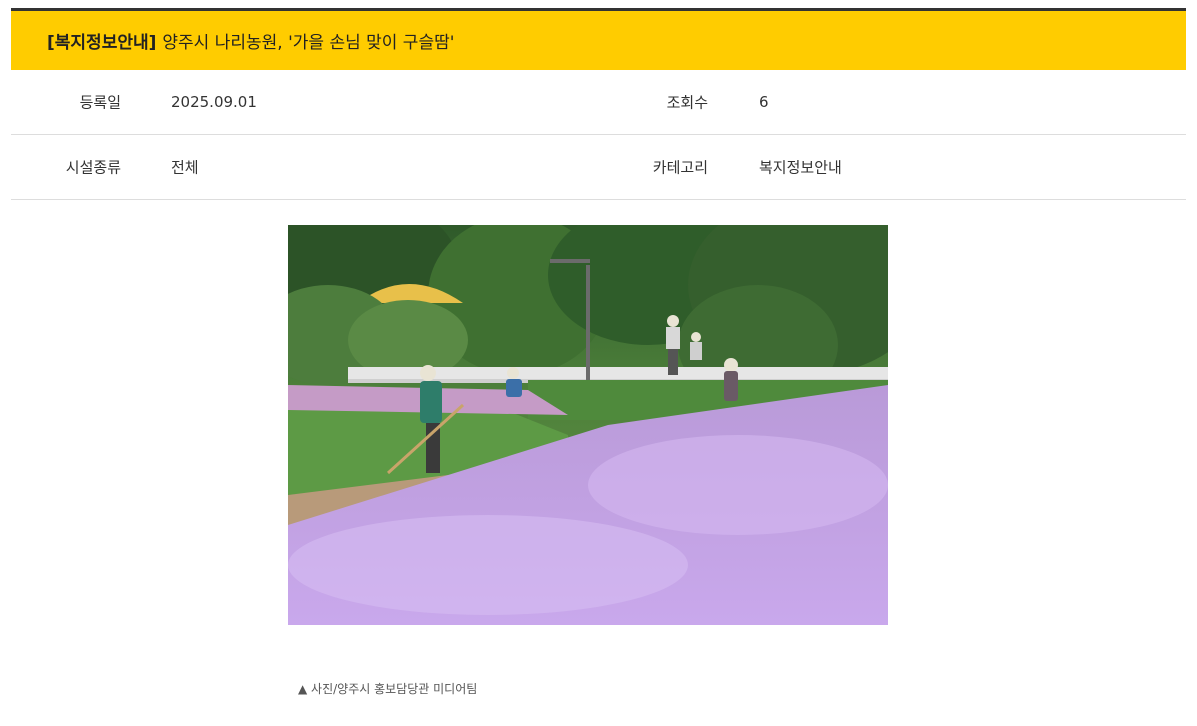 The width and height of the screenshot is (1197, 726). I want to click on post-title: 양주시 나리농원, '가을 손님 맞이 구슬땀', so click(308, 43).